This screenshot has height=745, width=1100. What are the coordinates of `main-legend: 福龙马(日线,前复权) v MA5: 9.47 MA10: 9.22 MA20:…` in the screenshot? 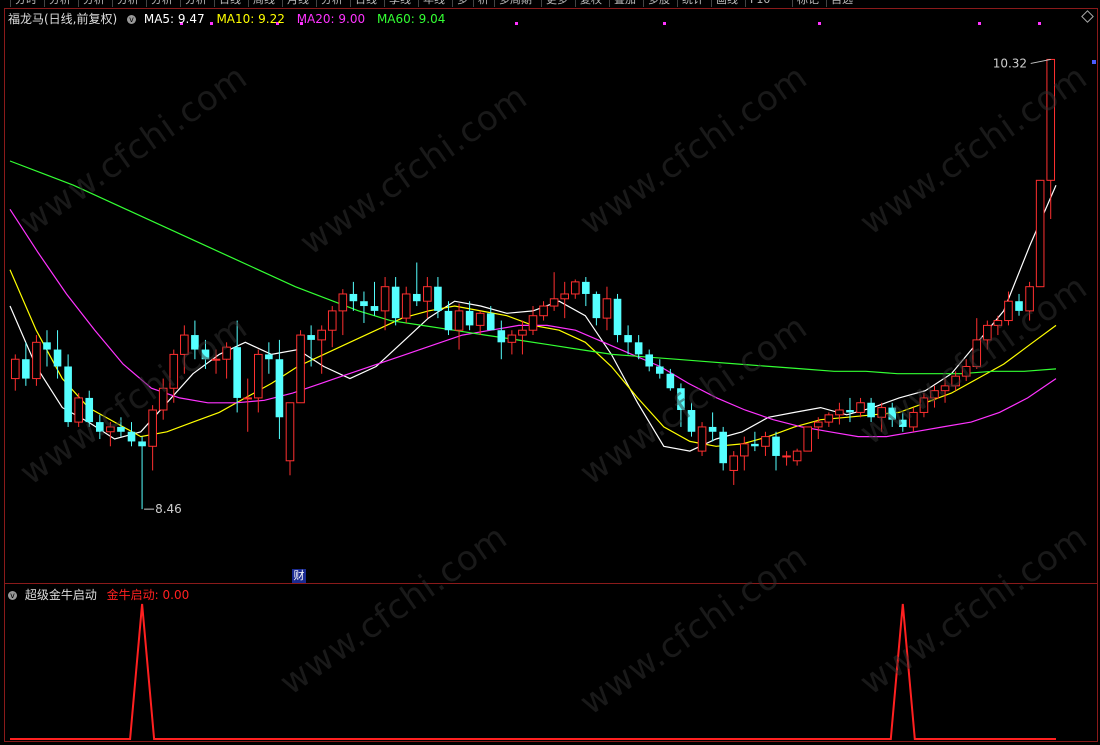 It's located at (230, 18).